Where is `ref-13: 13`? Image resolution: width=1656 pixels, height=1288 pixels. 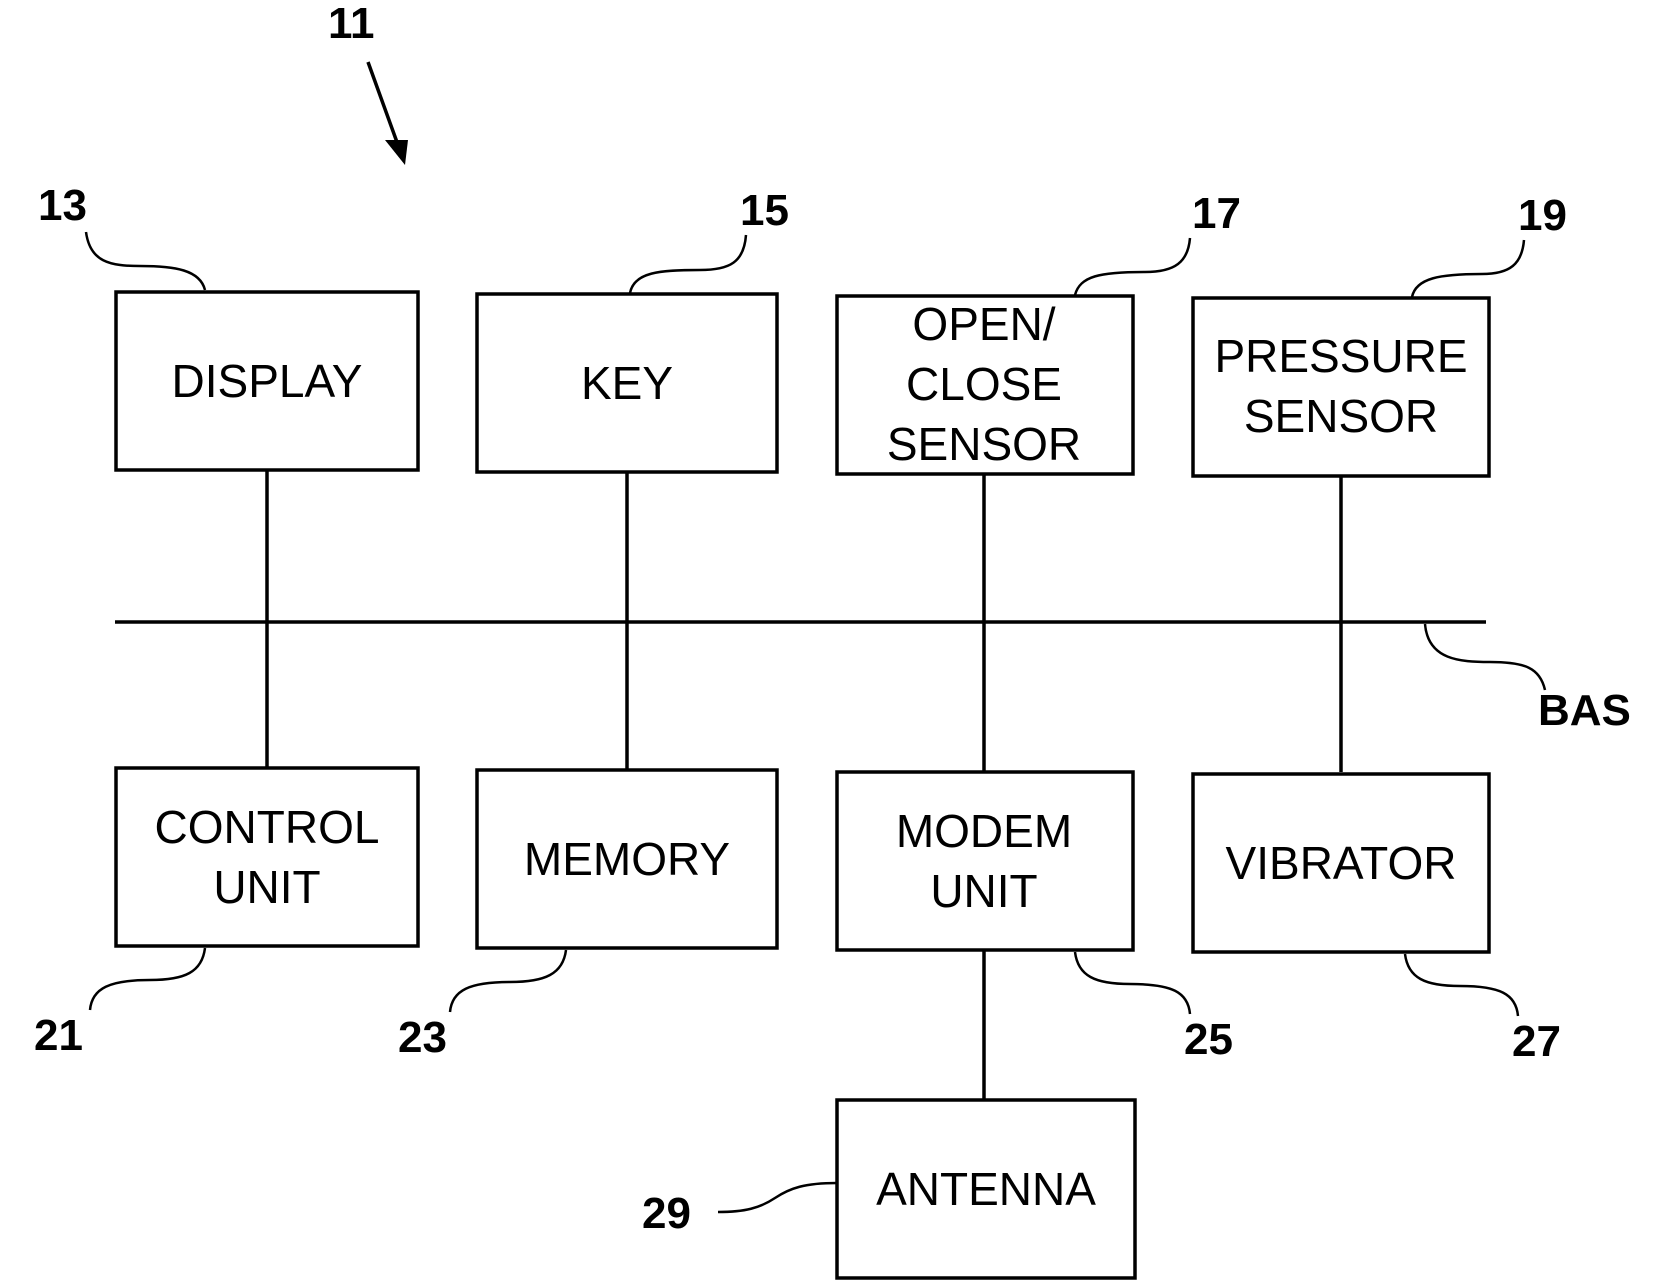
ref-13: 13 is located at coordinates (62, 205).